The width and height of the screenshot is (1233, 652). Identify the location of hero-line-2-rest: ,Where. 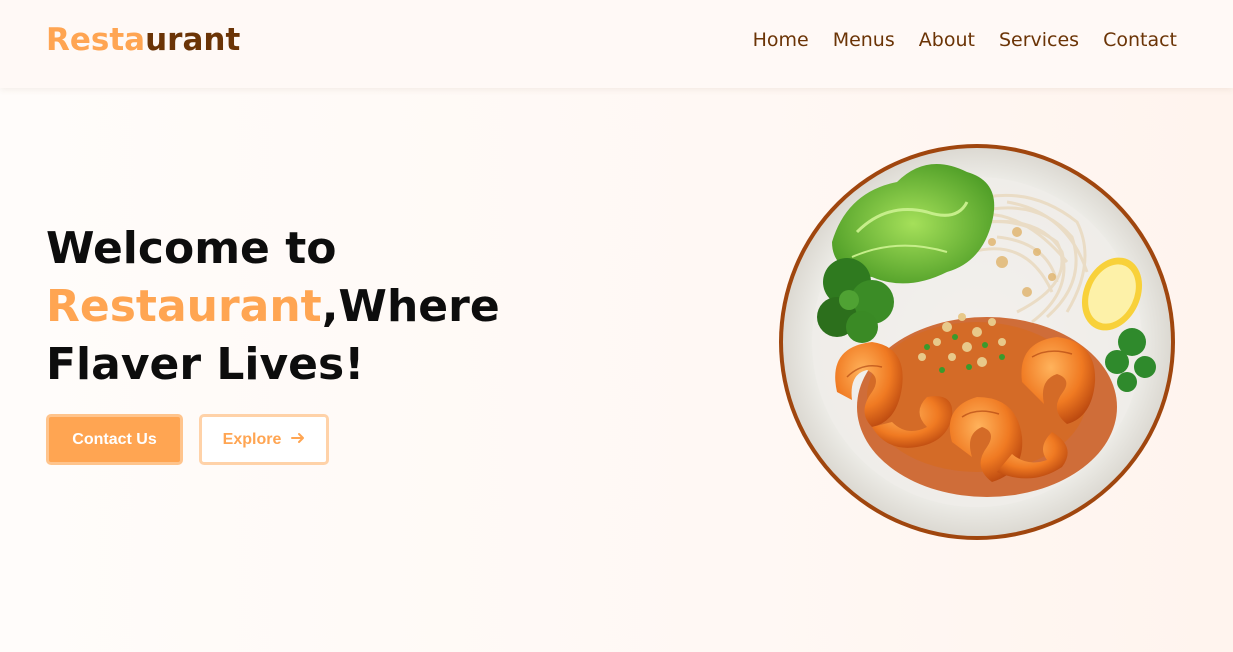
(410, 306).